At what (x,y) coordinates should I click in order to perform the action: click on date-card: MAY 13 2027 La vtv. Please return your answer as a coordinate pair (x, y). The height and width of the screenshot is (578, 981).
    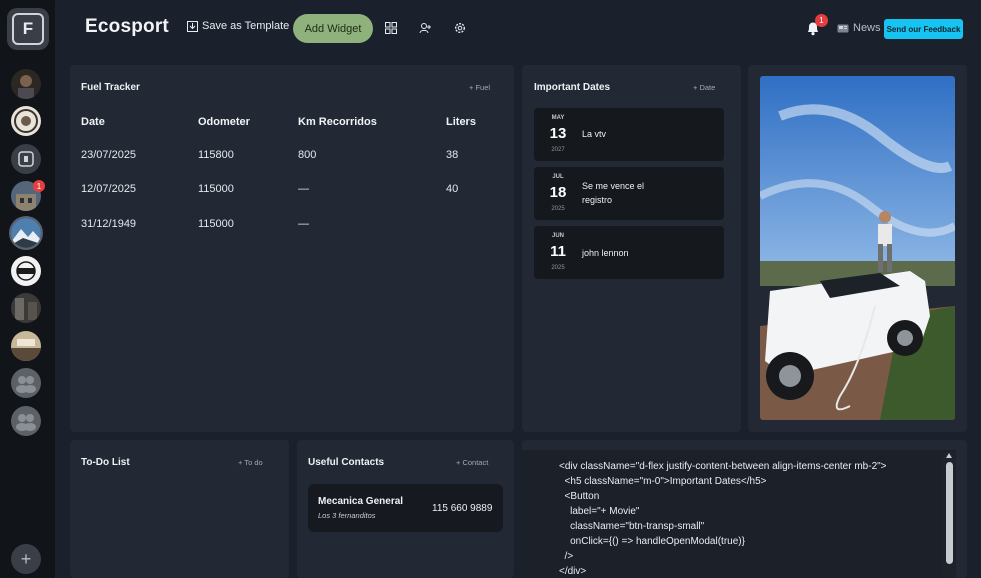
    Looking at the image, I should click on (629, 134).